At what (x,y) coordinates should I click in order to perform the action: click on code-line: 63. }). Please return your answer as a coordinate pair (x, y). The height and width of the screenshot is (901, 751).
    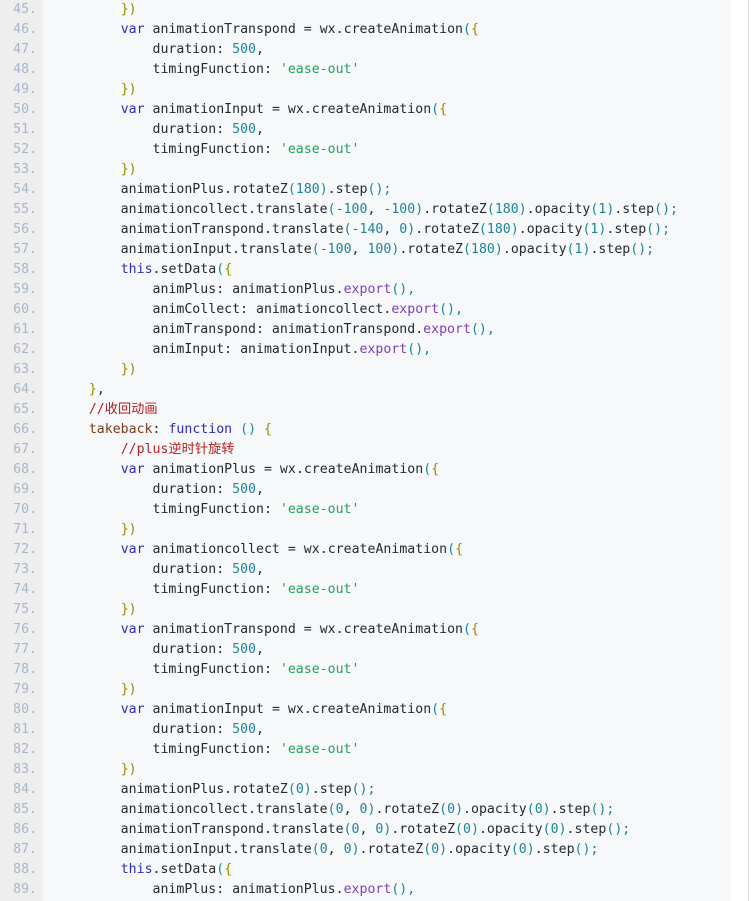
    Looking at the image, I should click on (365, 370).